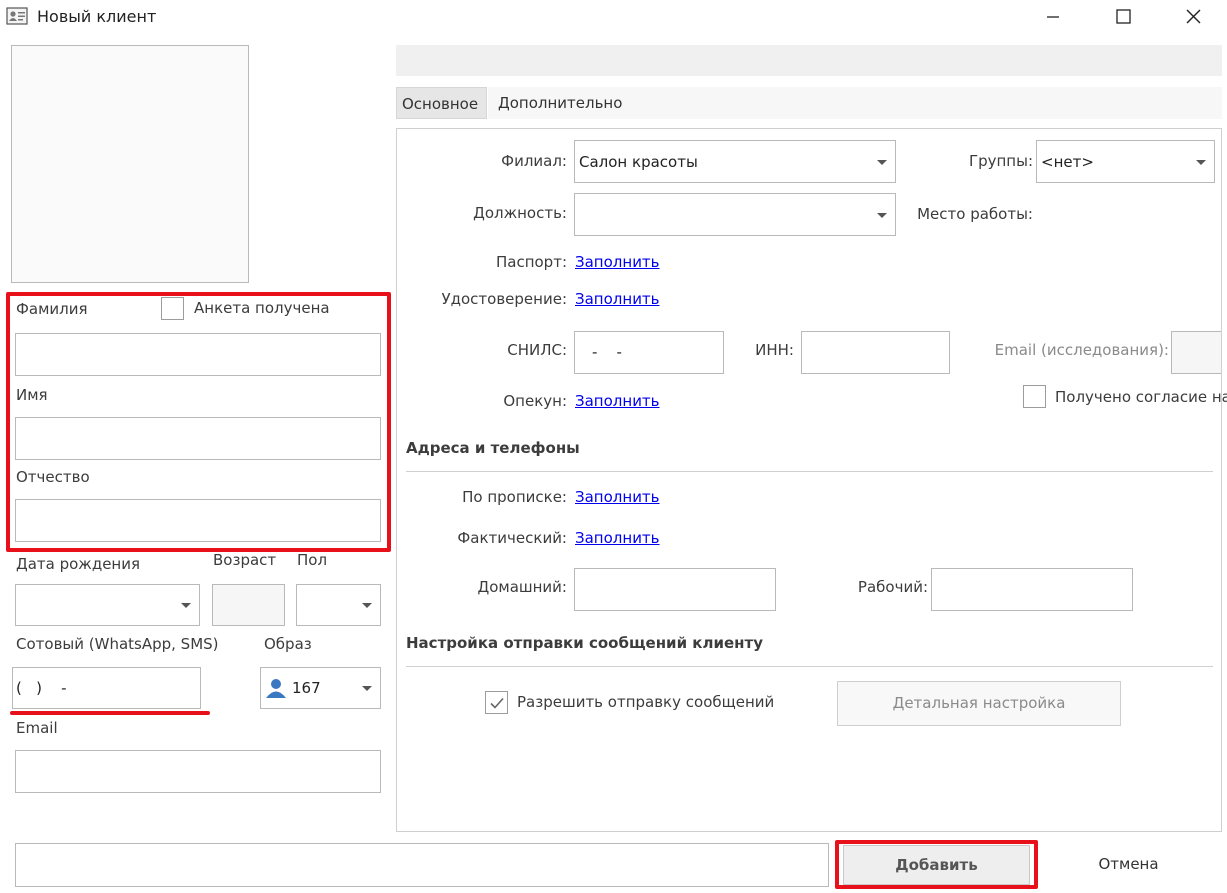 Image resolution: width=1227 pixels, height=893 pixels. I want to click on add-button: Добавить, so click(936, 865).